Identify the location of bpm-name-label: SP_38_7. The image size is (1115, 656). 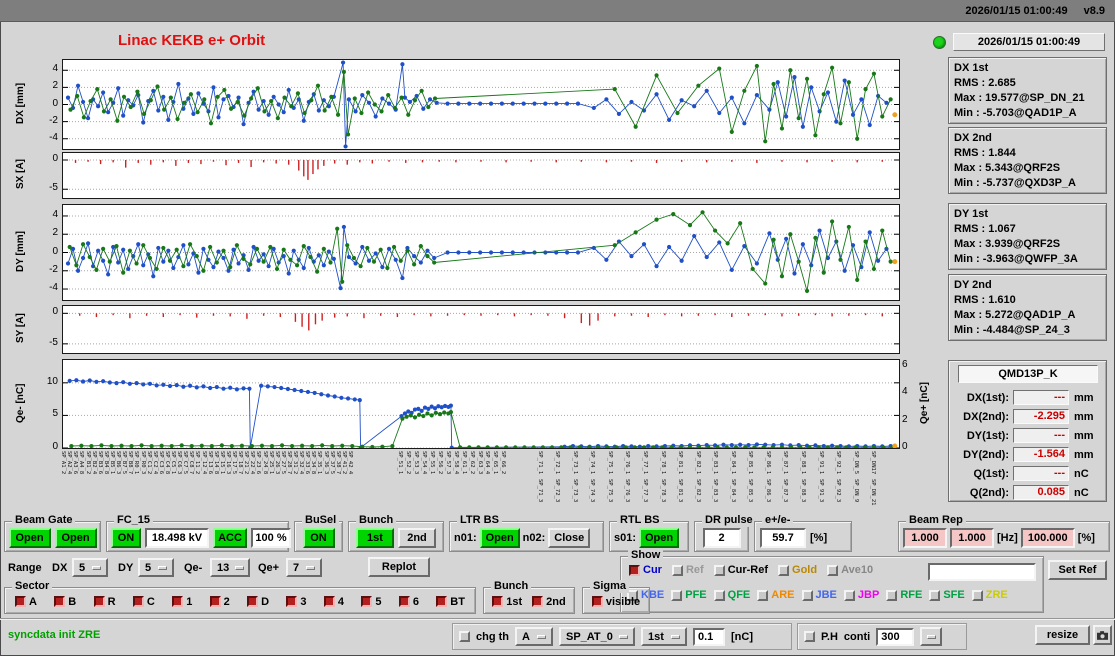
(337, 463).